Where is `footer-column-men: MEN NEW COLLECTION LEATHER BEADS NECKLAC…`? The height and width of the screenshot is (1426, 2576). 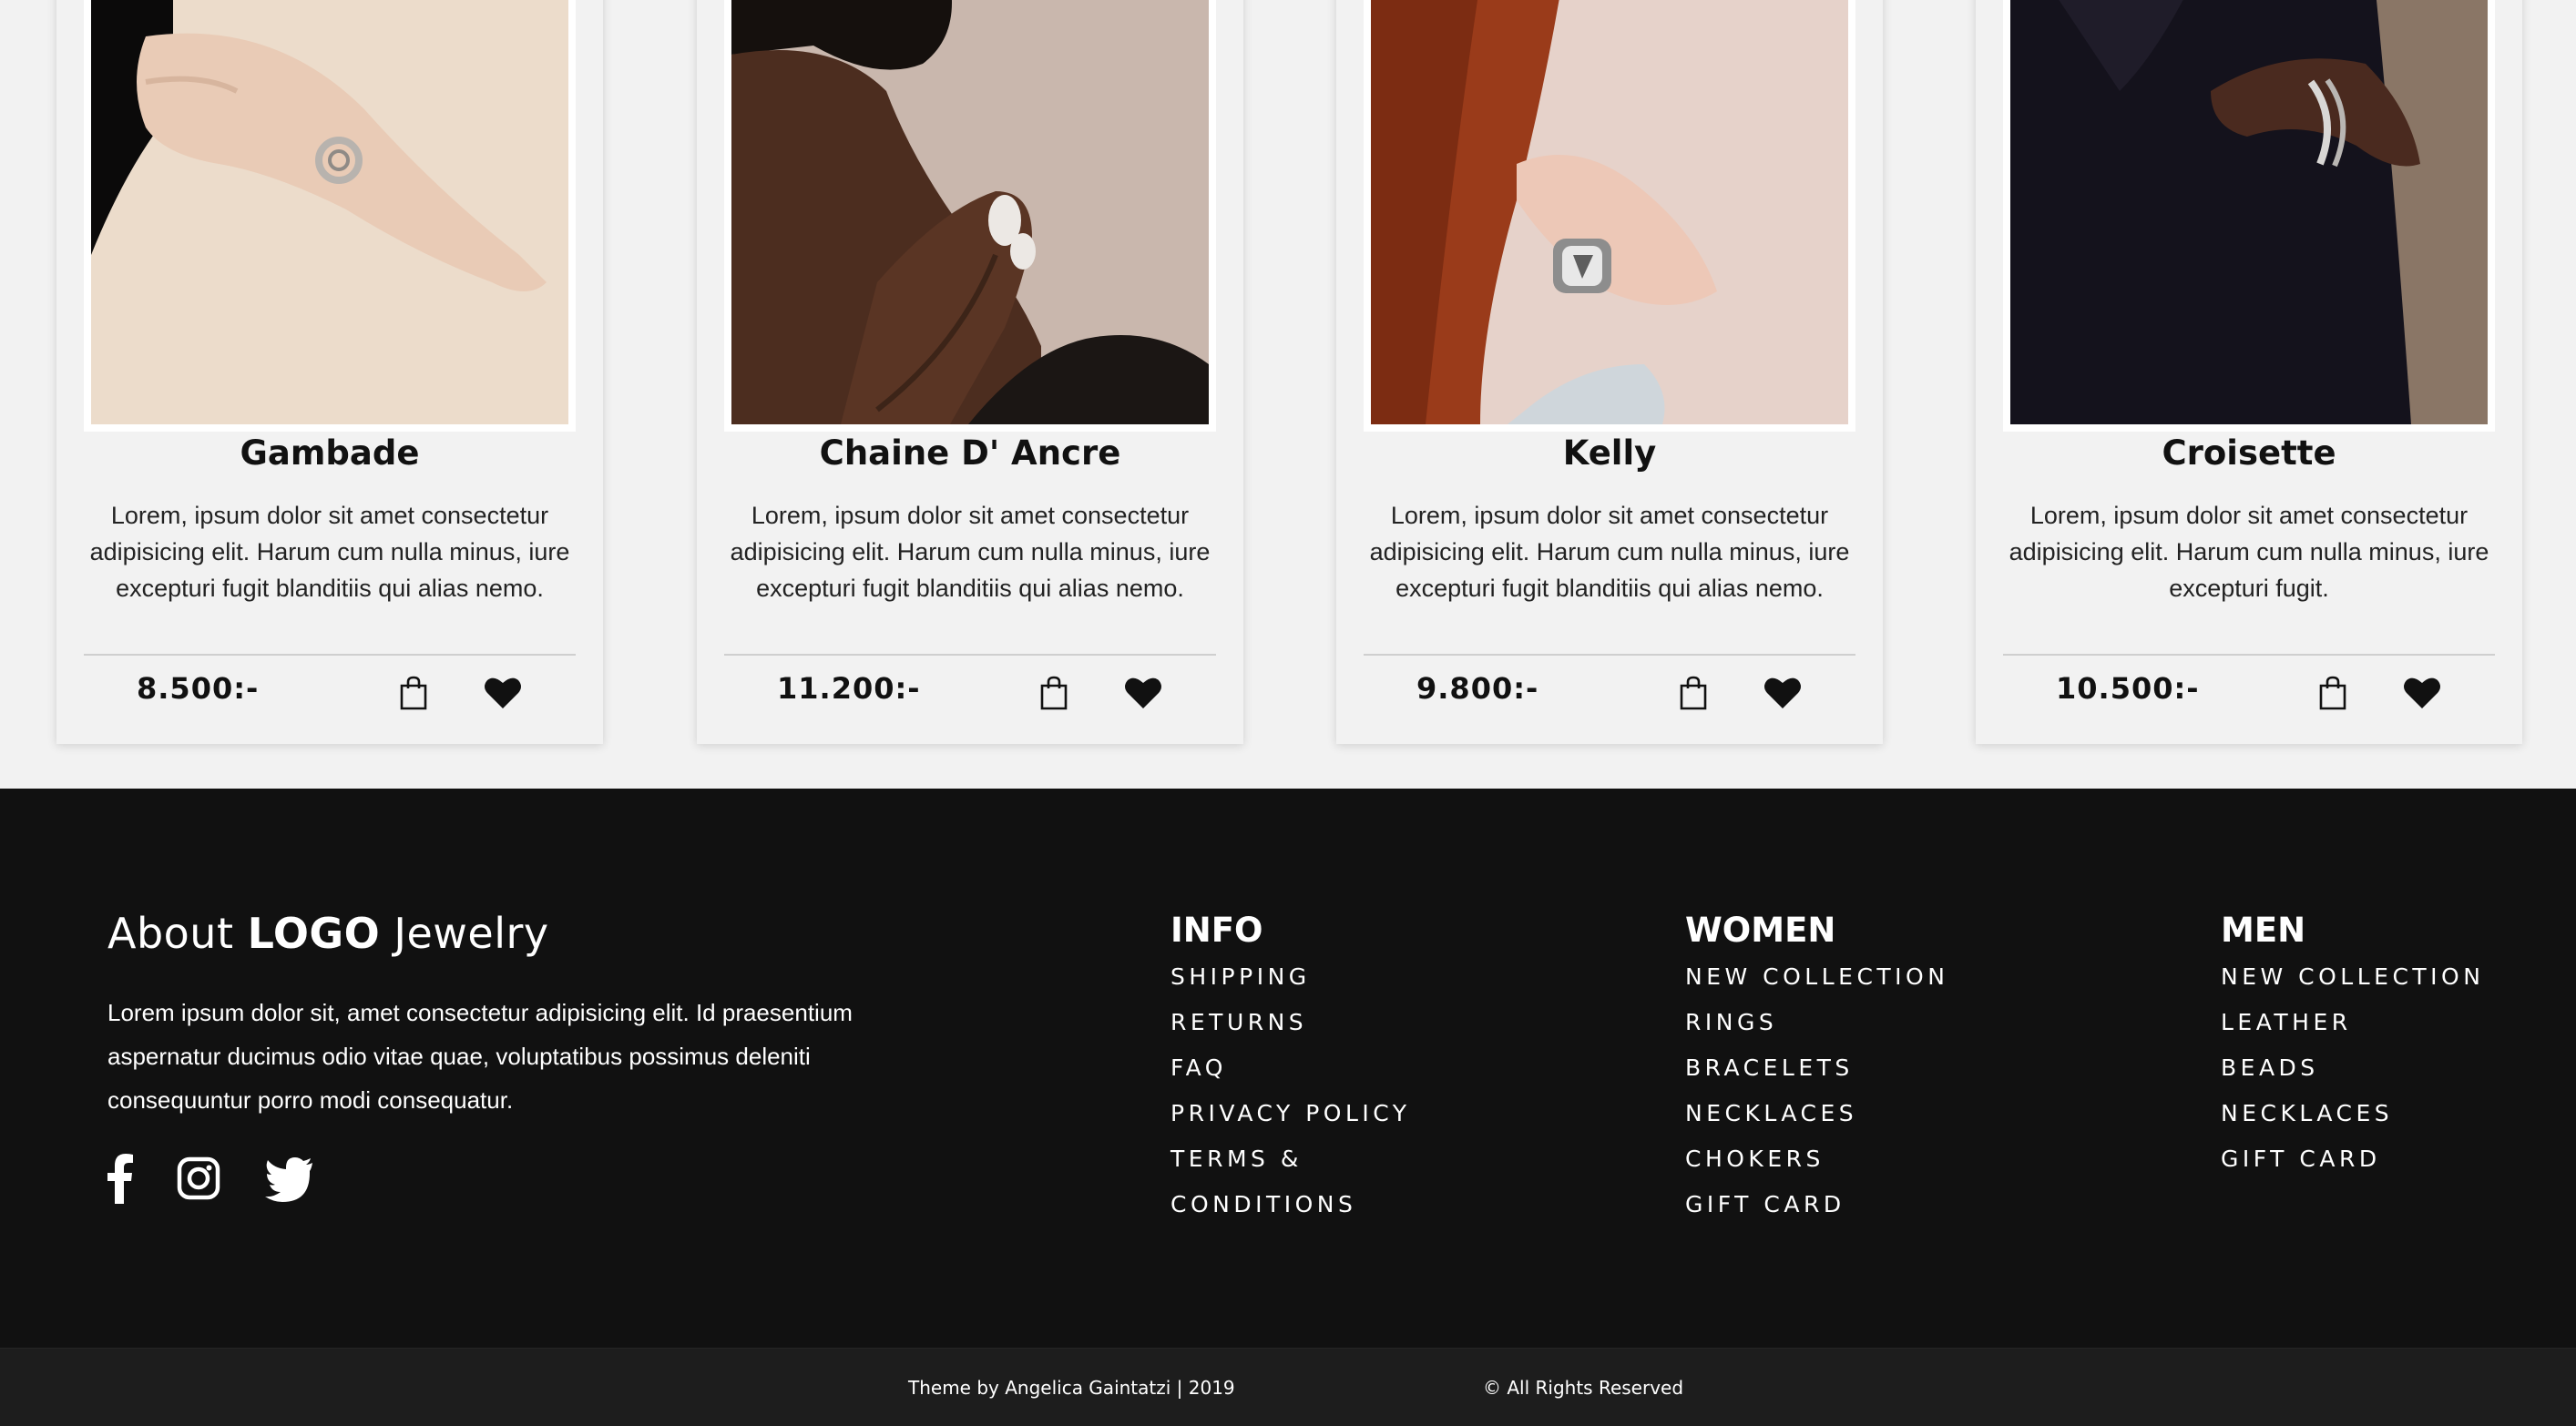 footer-column-men: MEN NEW COLLECTION LEATHER BEADS NECKLAC… is located at coordinates (2352, 1045).